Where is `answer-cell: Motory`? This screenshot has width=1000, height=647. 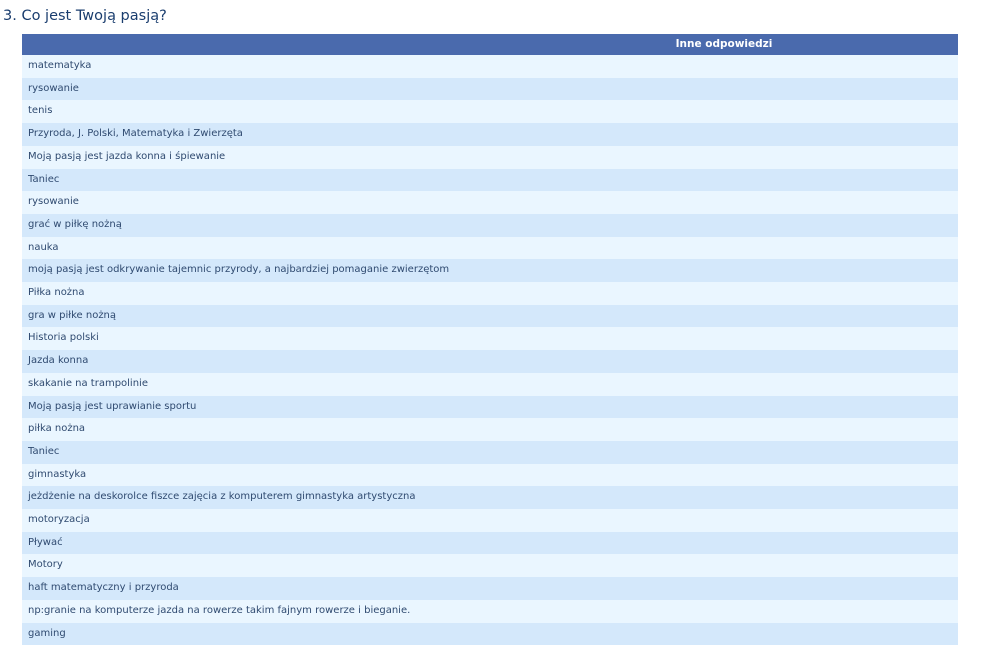 answer-cell: Motory is located at coordinates (490, 566).